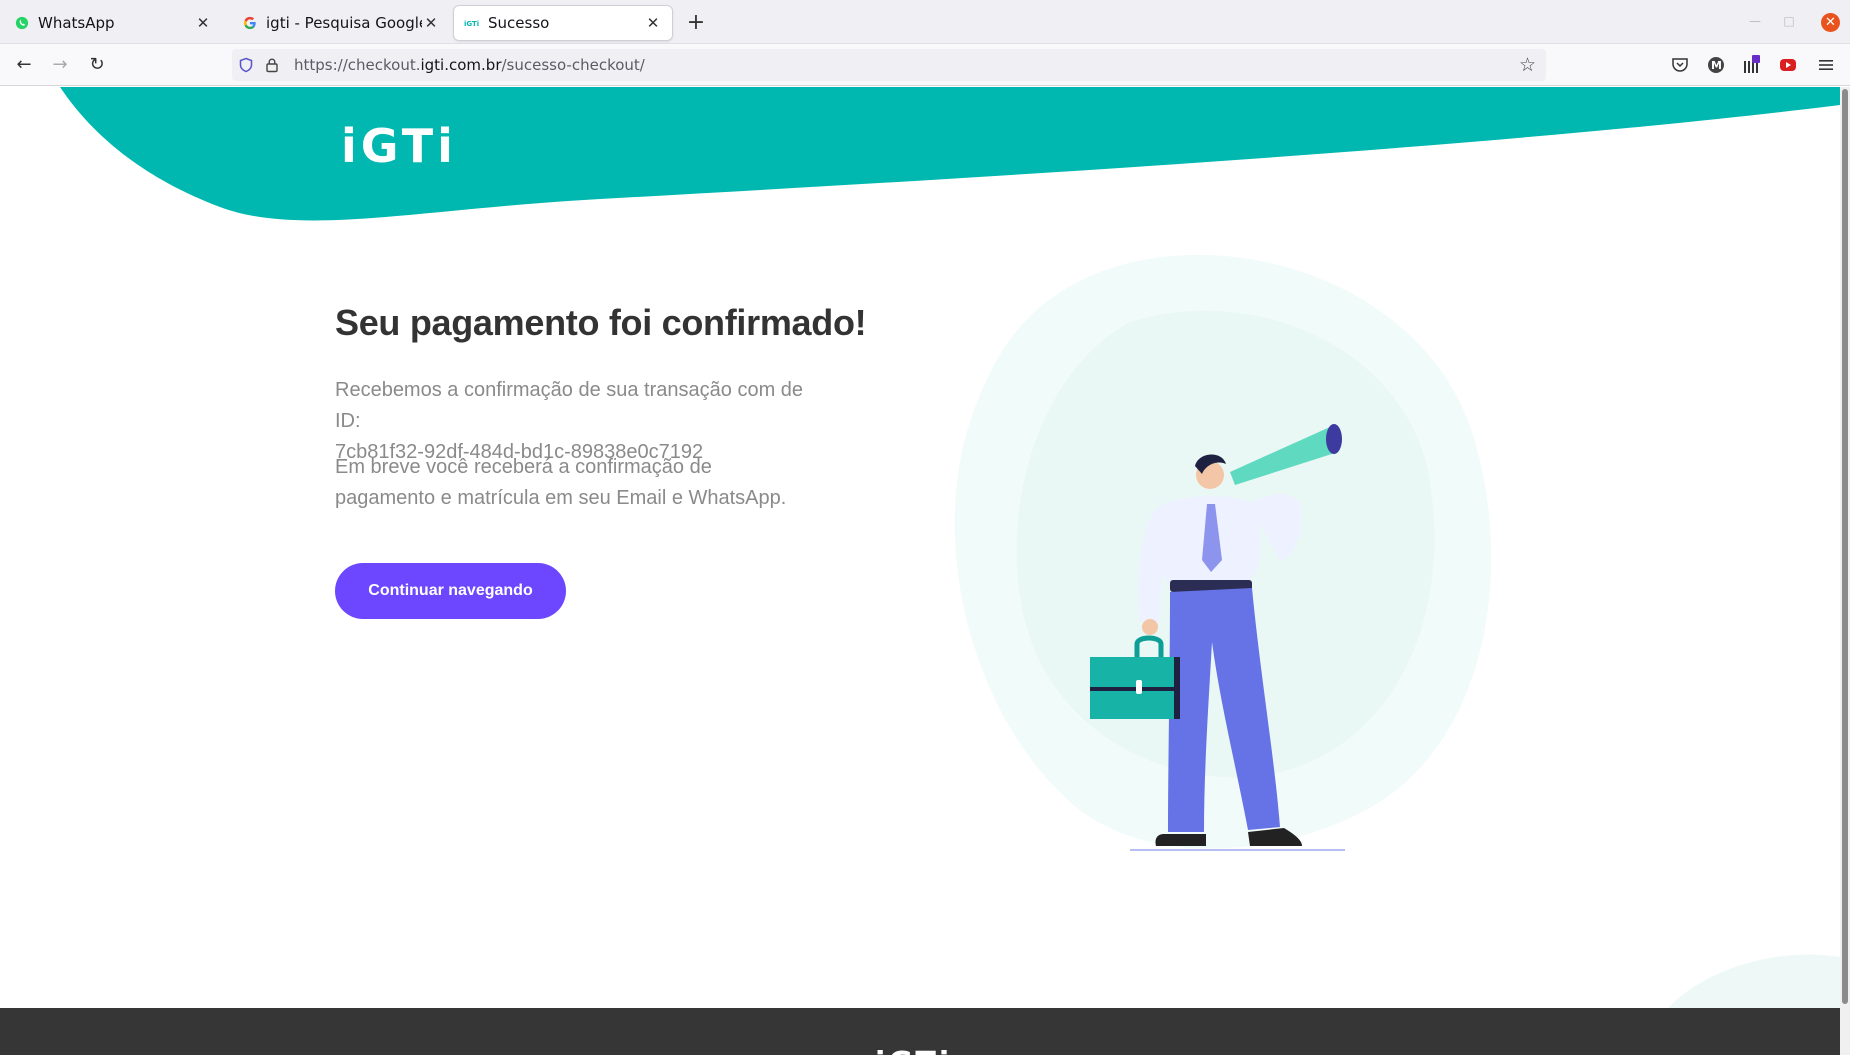 The height and width of the screenshot is (1055, 1850). What do you see at coordinates (563, 23) in the screenshot?
I see `tab-sucesso: iGTi Sucesso ✕` at bounding box center [563, 23].